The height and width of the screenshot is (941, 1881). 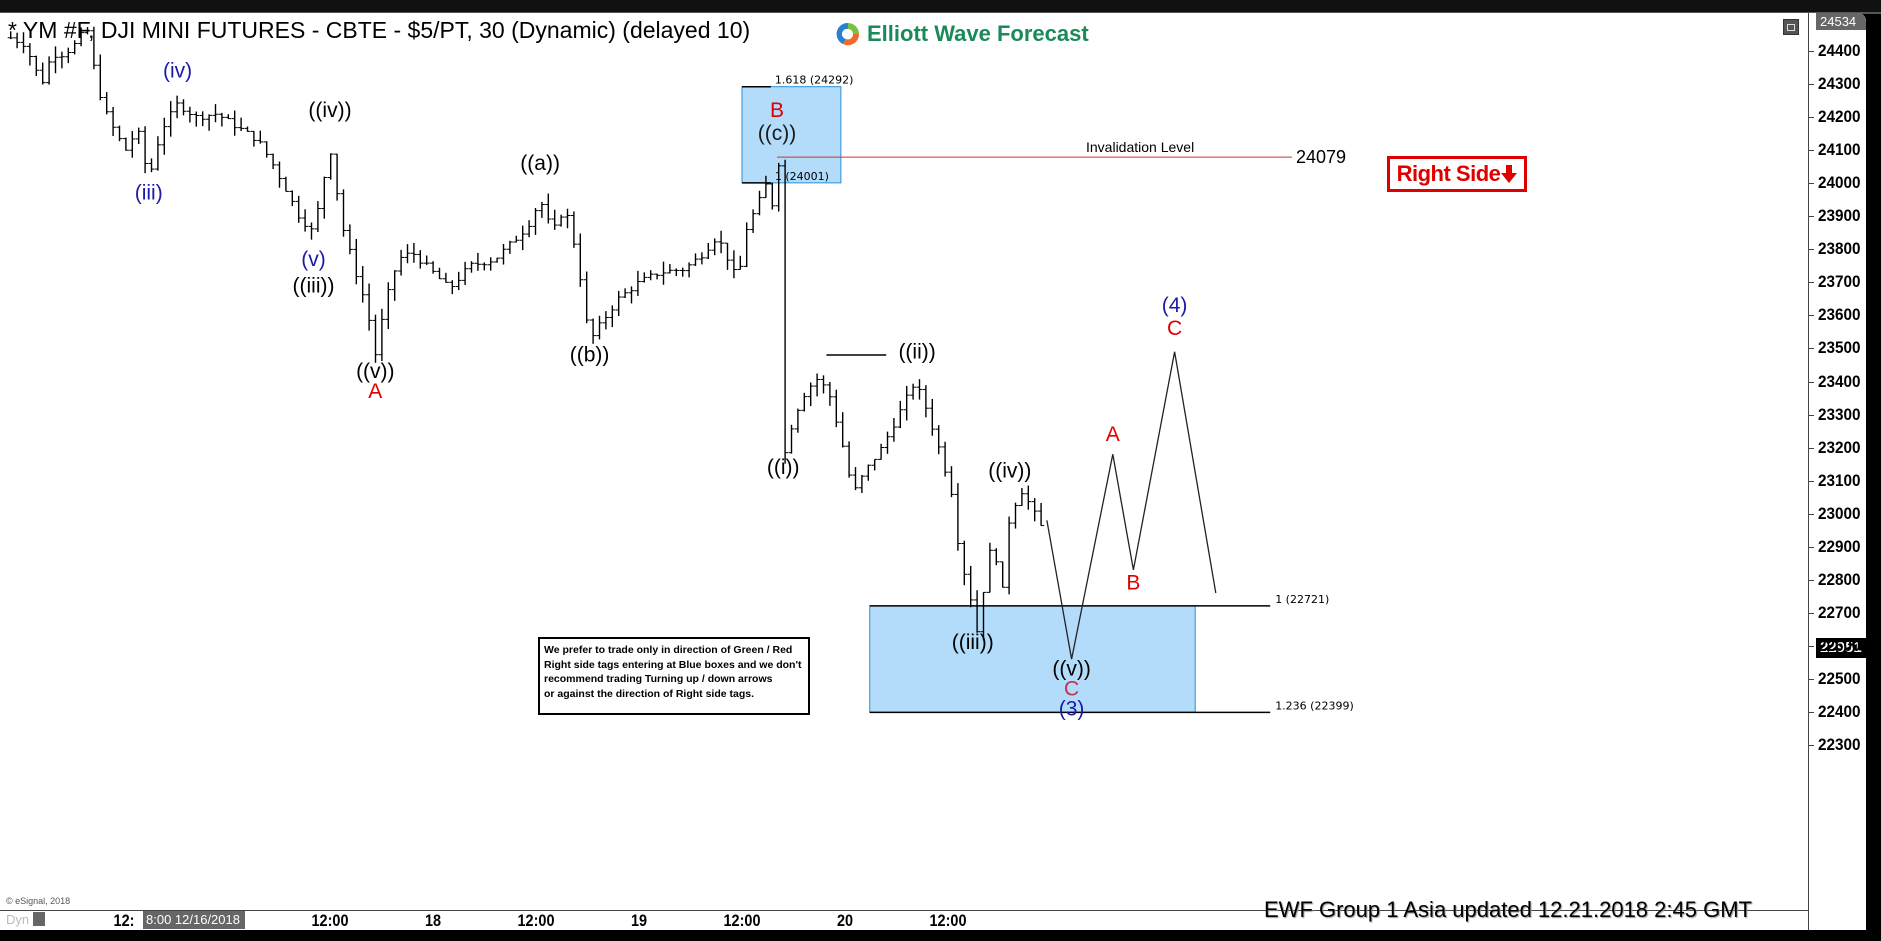 What do you see at coordinates (848, 34) in the screenshot?
I see `ewf-logo-icon` at bounding box center [848, 34].